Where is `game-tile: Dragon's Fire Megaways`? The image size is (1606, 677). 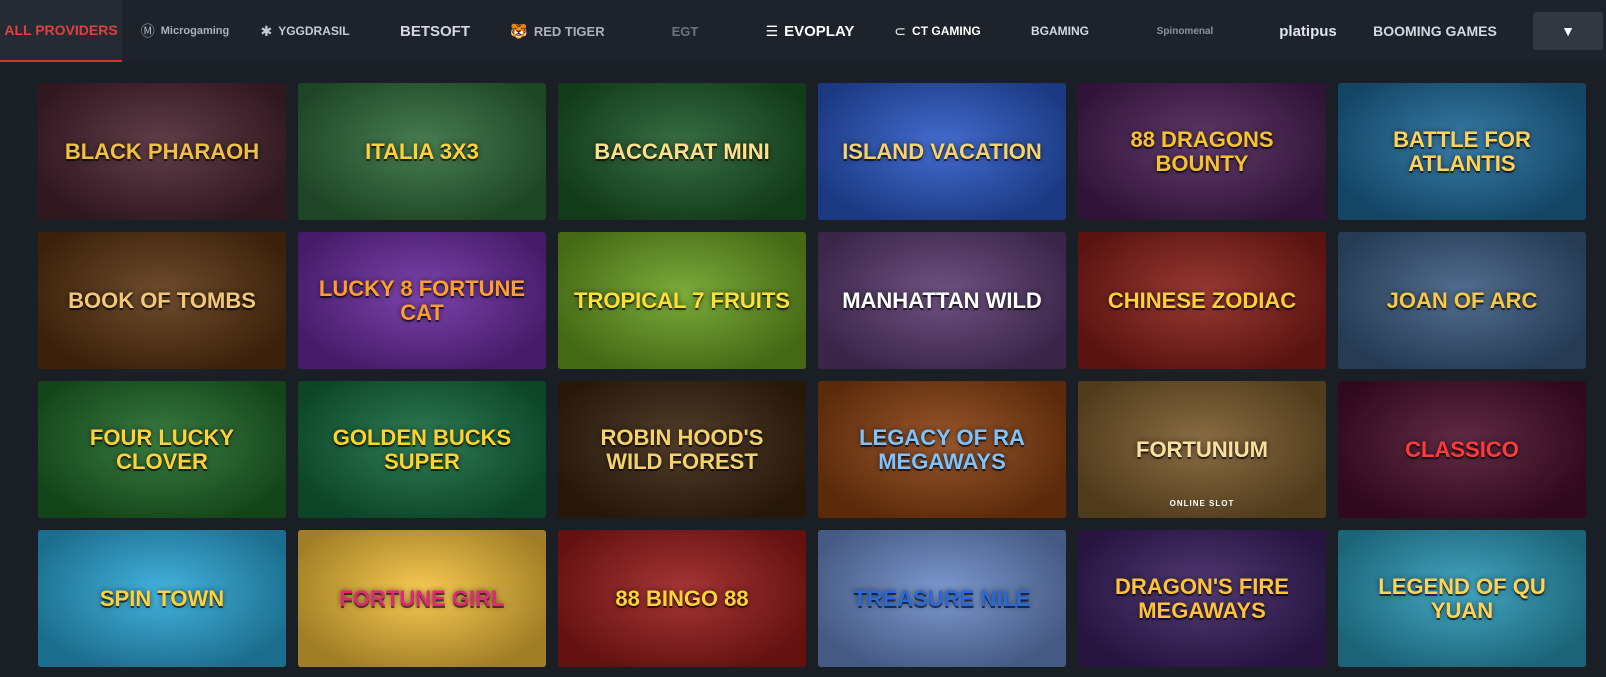 game-tile: Dragon's Fire Megaways is located at coordinates (1202, 598).